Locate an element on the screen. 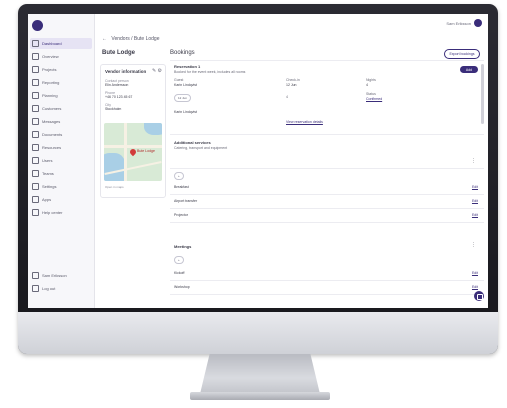 This screenshot has width=507, height=408. field-status-value: Confirmed is located at coordinates (374, 99).